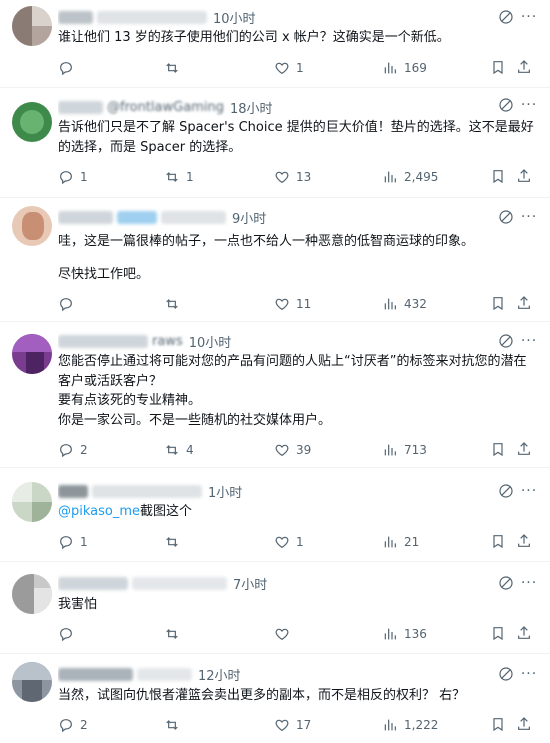 The height and width of the screenshot is (743, 550). I want to click on like-button: 11, so click(292, 304).